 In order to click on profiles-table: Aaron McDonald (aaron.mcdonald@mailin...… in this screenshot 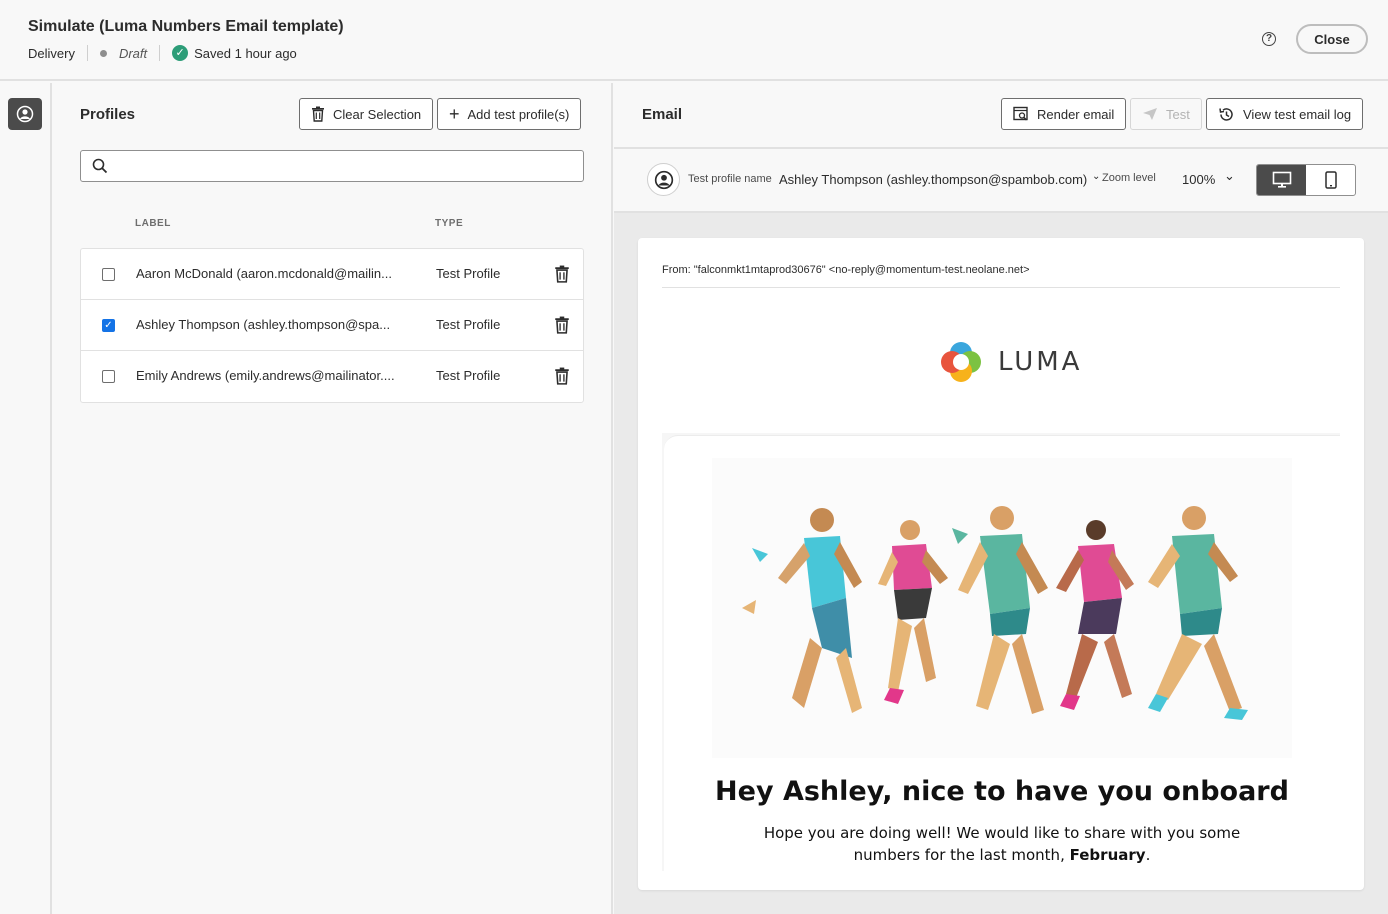, I will do `click(332, 325)`.